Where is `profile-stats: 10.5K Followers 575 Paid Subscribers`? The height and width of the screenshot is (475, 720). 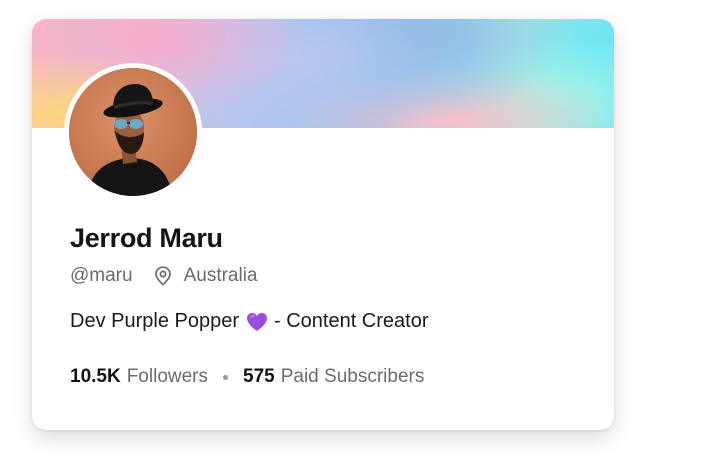 profile-stats: 10.5K Followers 575 Paid Subscribers is located at coordinates (247, 377).